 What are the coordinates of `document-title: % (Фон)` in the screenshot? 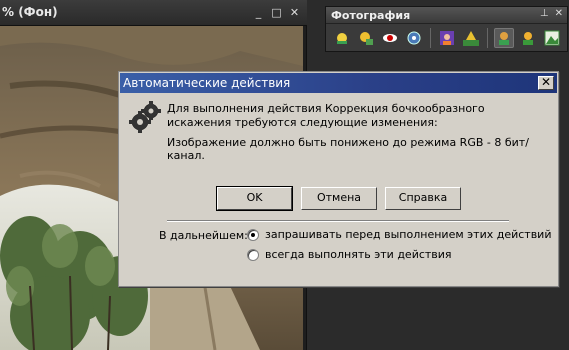 It's located at (30, 12).